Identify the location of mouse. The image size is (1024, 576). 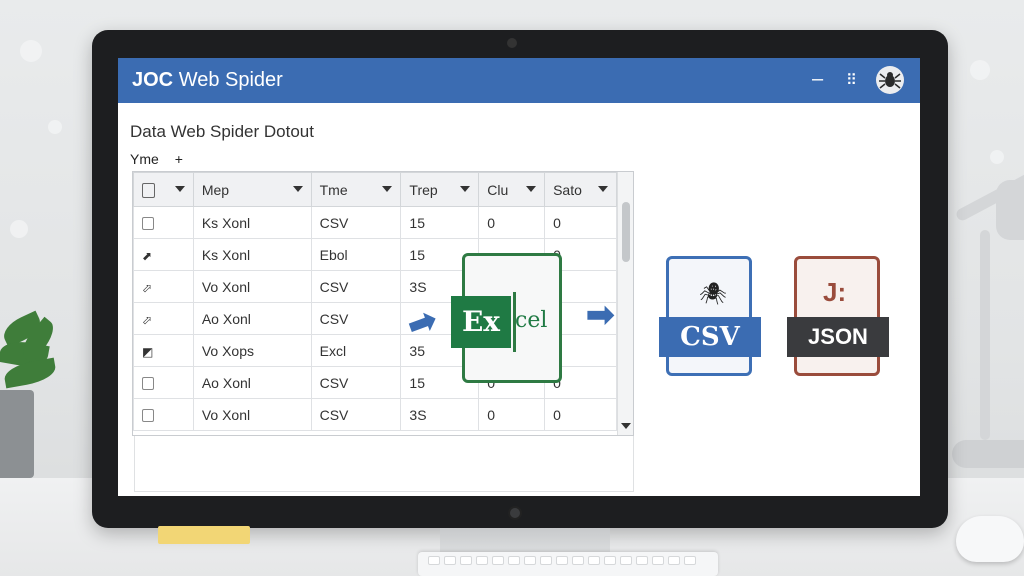
(990, 539).